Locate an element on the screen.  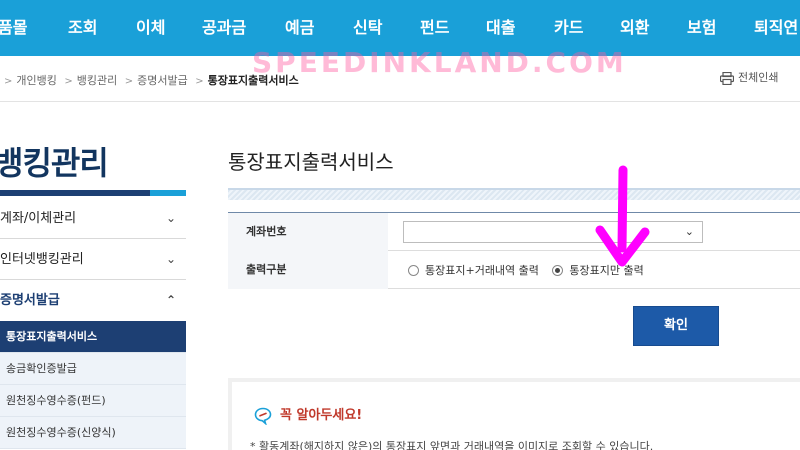
print-all-label: 전체인쇄 is located at coordinates (758, 77).